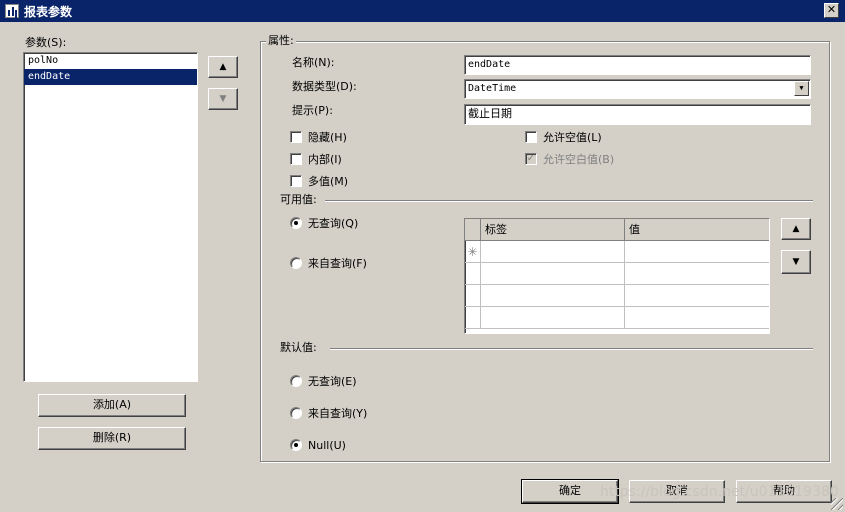 The height and width of the screenshot is (512, 845). Describe the element at coordinates (327, 445) in the screenshot. I see `default-null-label: Null(U)` at that location.